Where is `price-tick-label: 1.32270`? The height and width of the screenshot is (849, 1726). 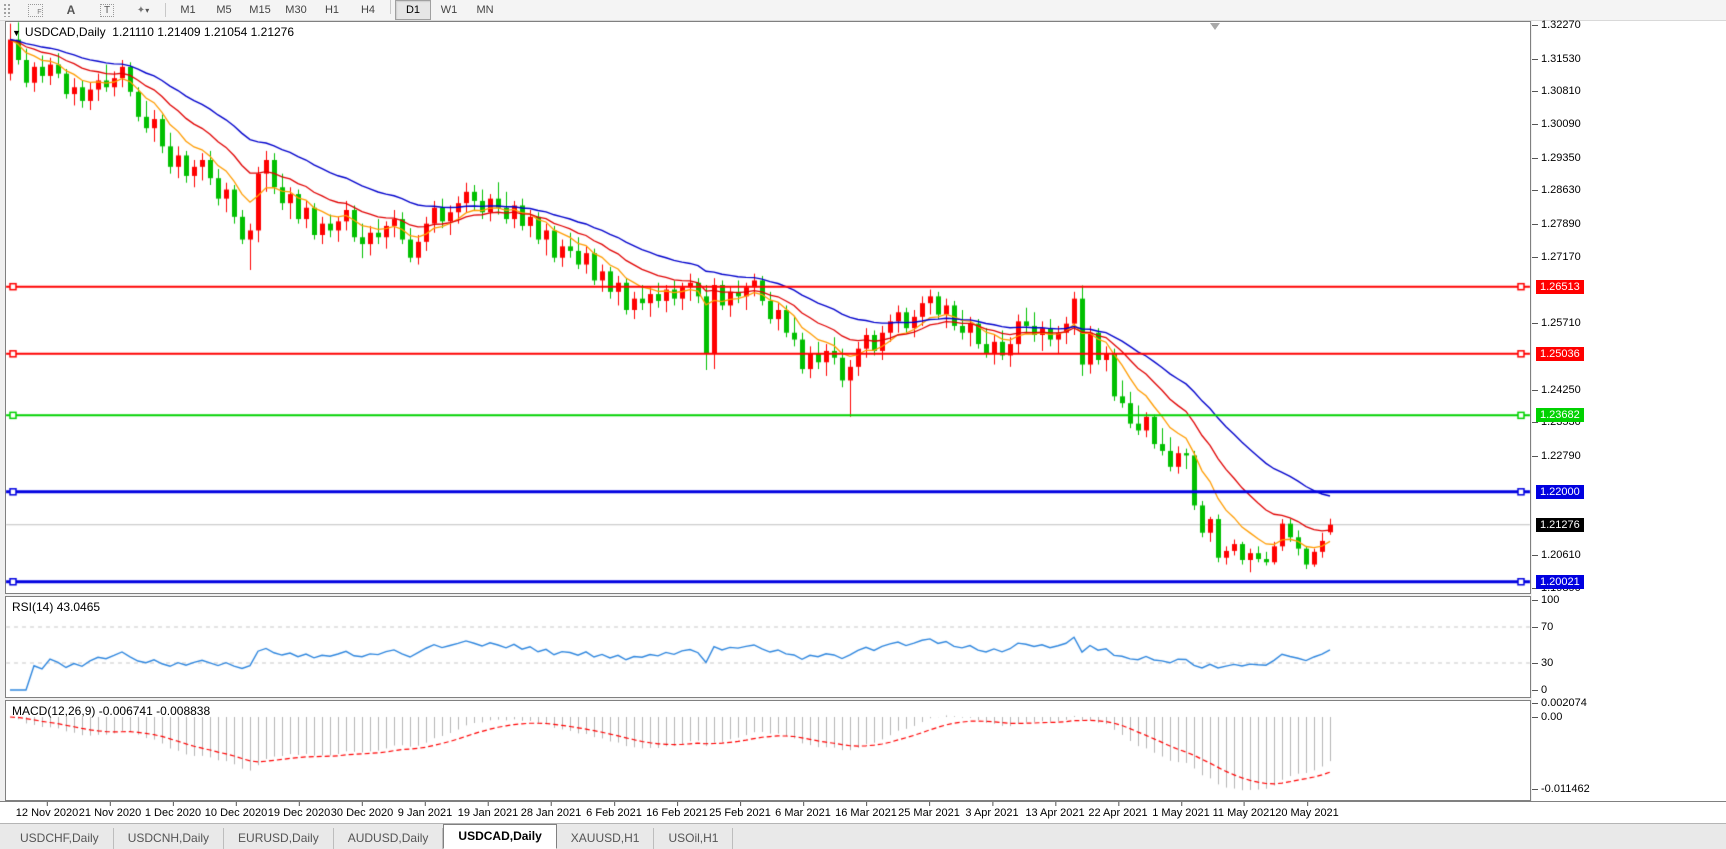
price-tick-label: 1.32270 is located at coordinates (1556, 25).